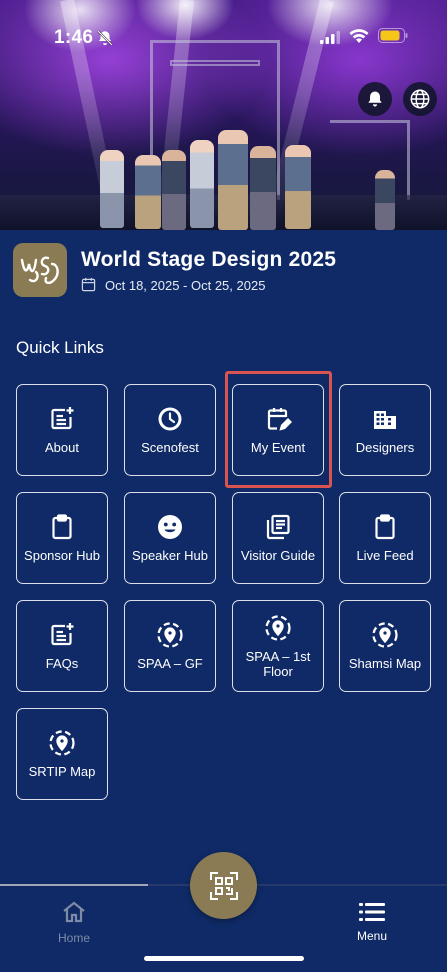 Image resolution: width=447 pixels, height=972 pixels. Describe the element at coordinates (372, 922) in the screenshot. I see `nav-menu: Menu` at that location.